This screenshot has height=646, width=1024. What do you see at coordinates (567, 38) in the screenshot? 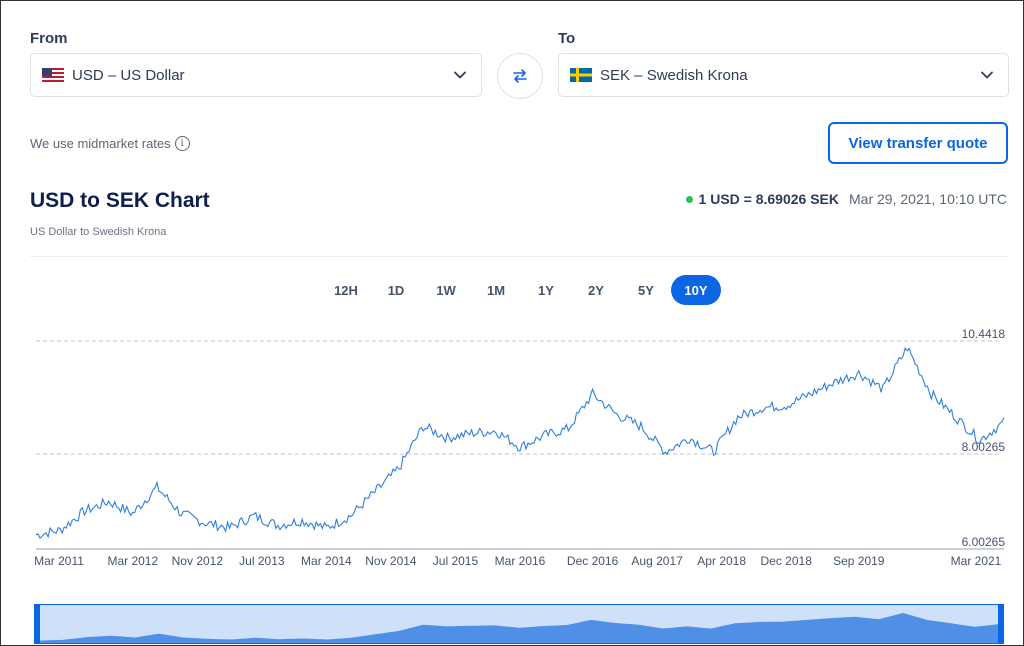
I see `to-label: To` at bounding box center [567, 38].